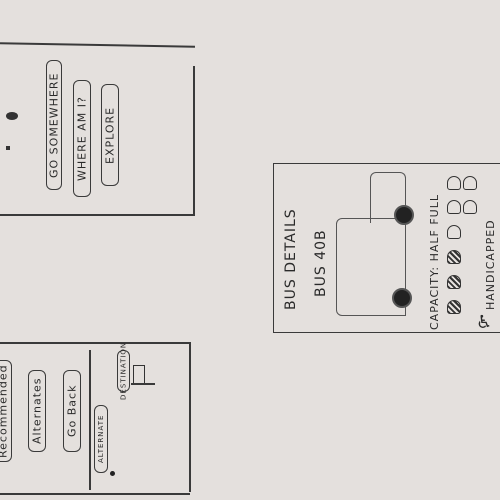  I want to click on wheelchair-icon: ♿, so click(484, 322).